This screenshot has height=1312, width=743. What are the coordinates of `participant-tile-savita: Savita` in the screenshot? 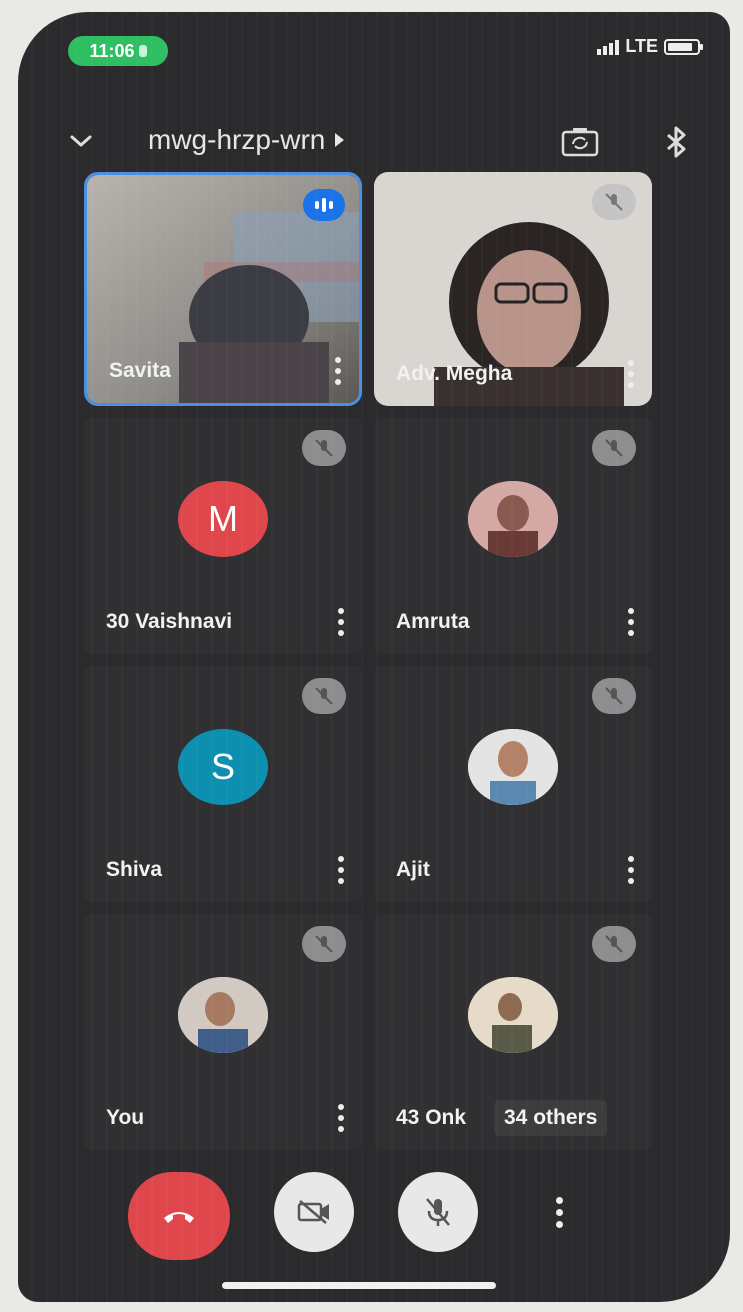 It's located at (223, 289).